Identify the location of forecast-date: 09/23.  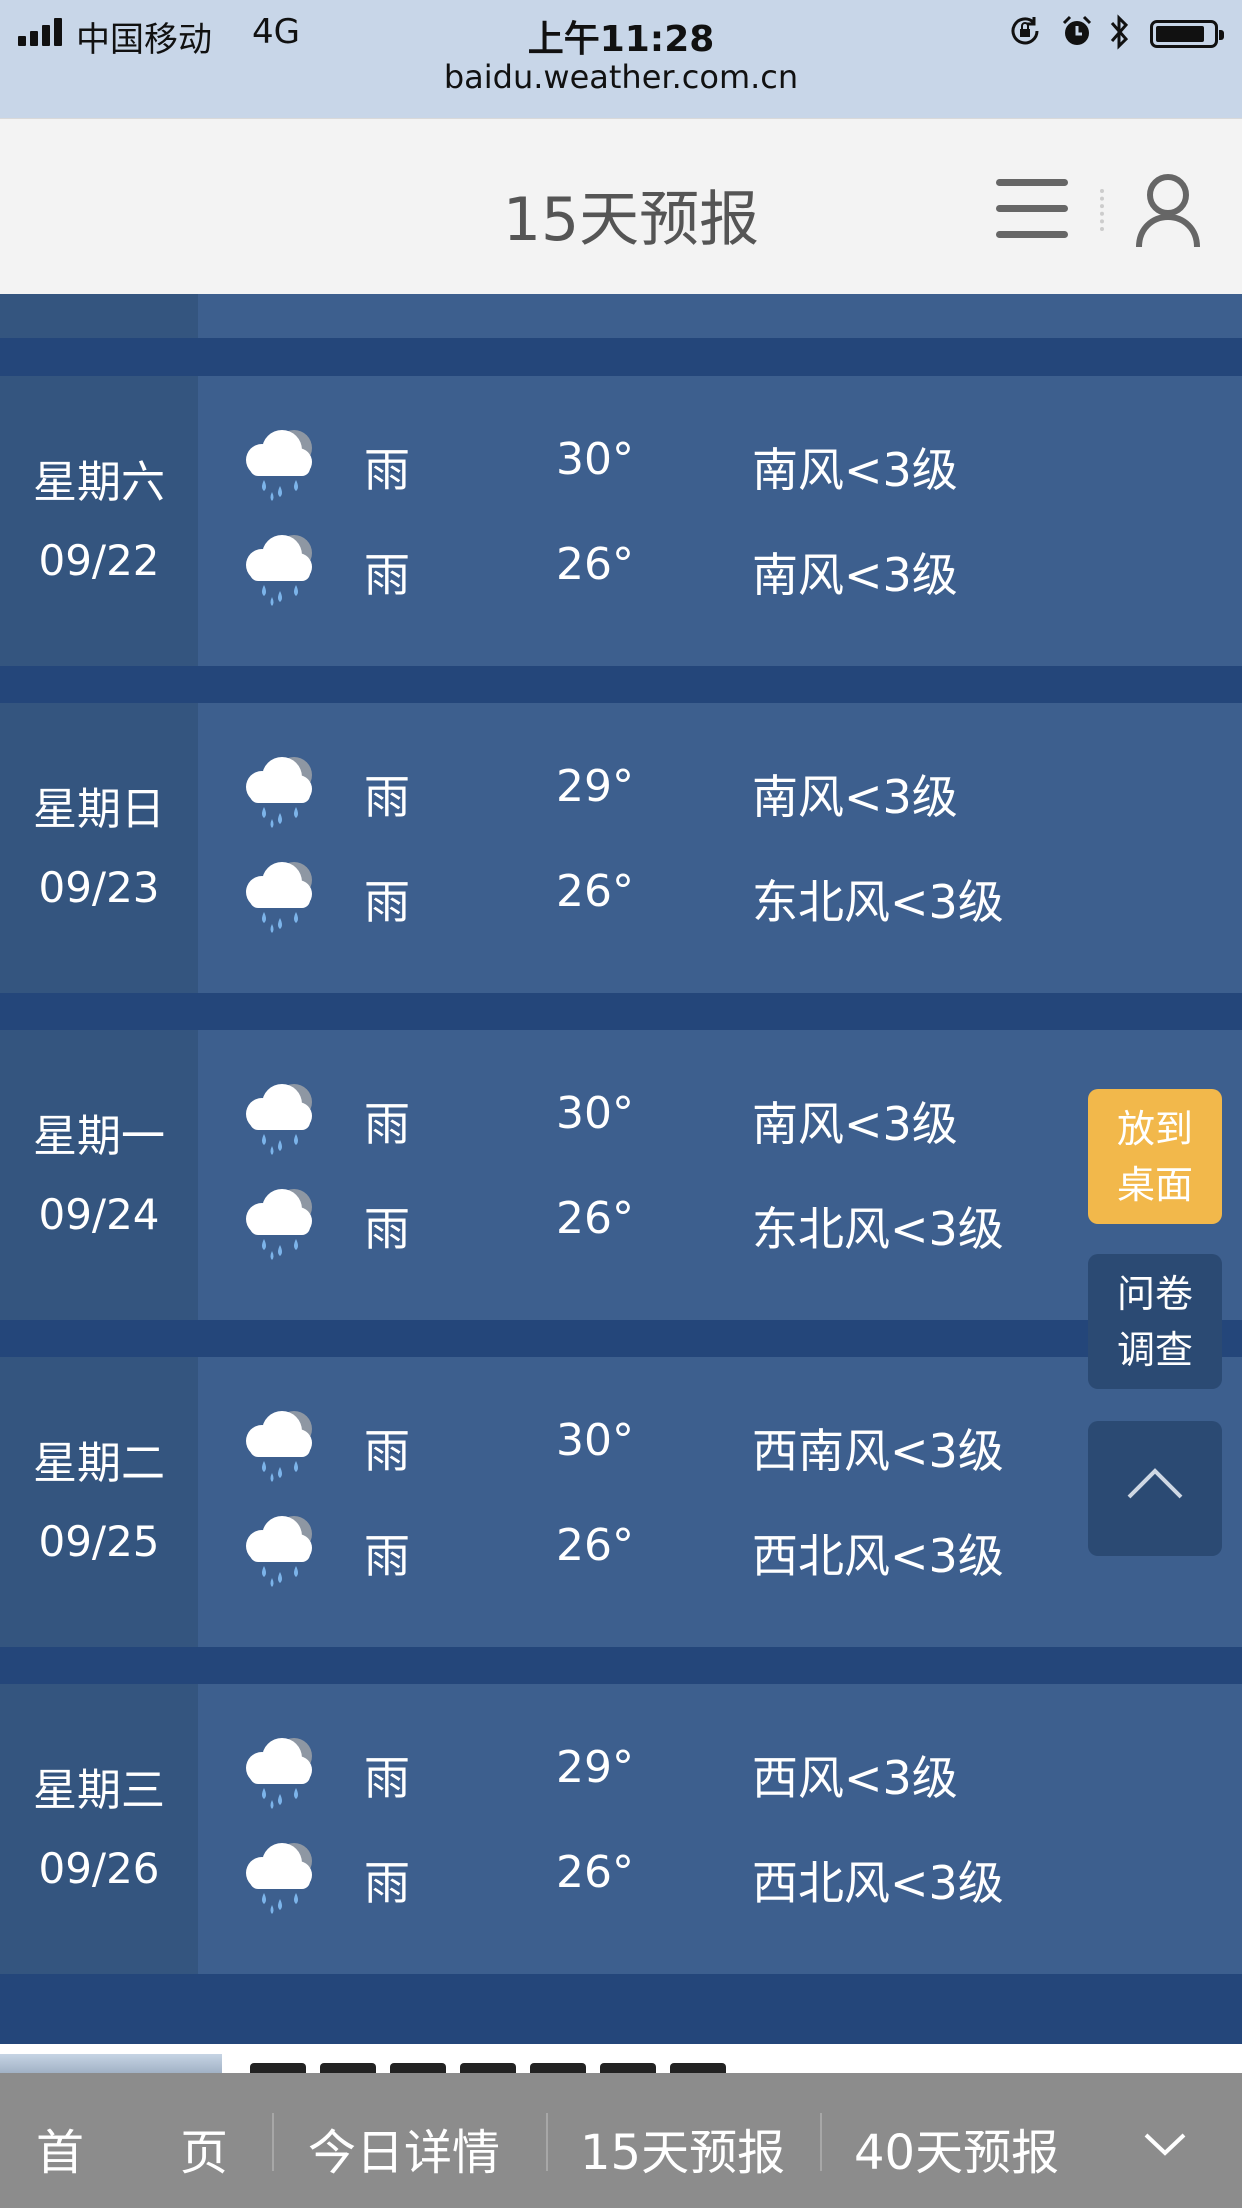
(99, 887).